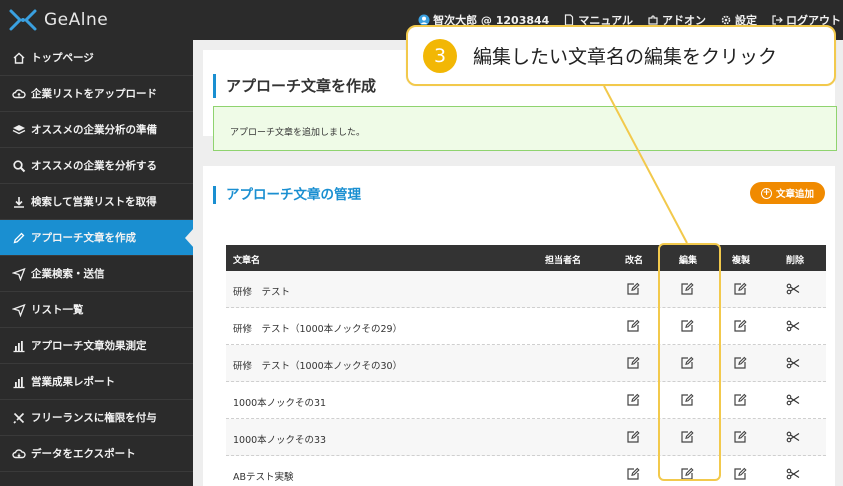  Describe the element at coordinates (19, 202) in the screenshot. I see `download-icon` at that location.